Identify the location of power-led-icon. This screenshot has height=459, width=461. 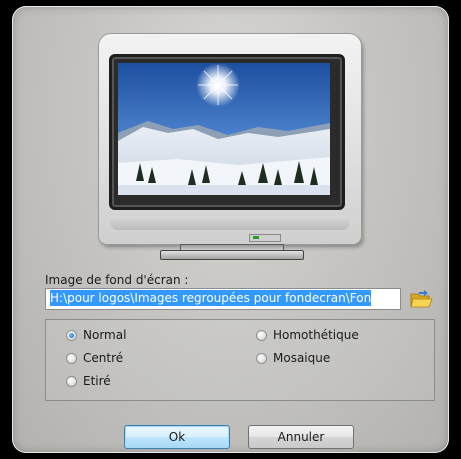
(265, 238).